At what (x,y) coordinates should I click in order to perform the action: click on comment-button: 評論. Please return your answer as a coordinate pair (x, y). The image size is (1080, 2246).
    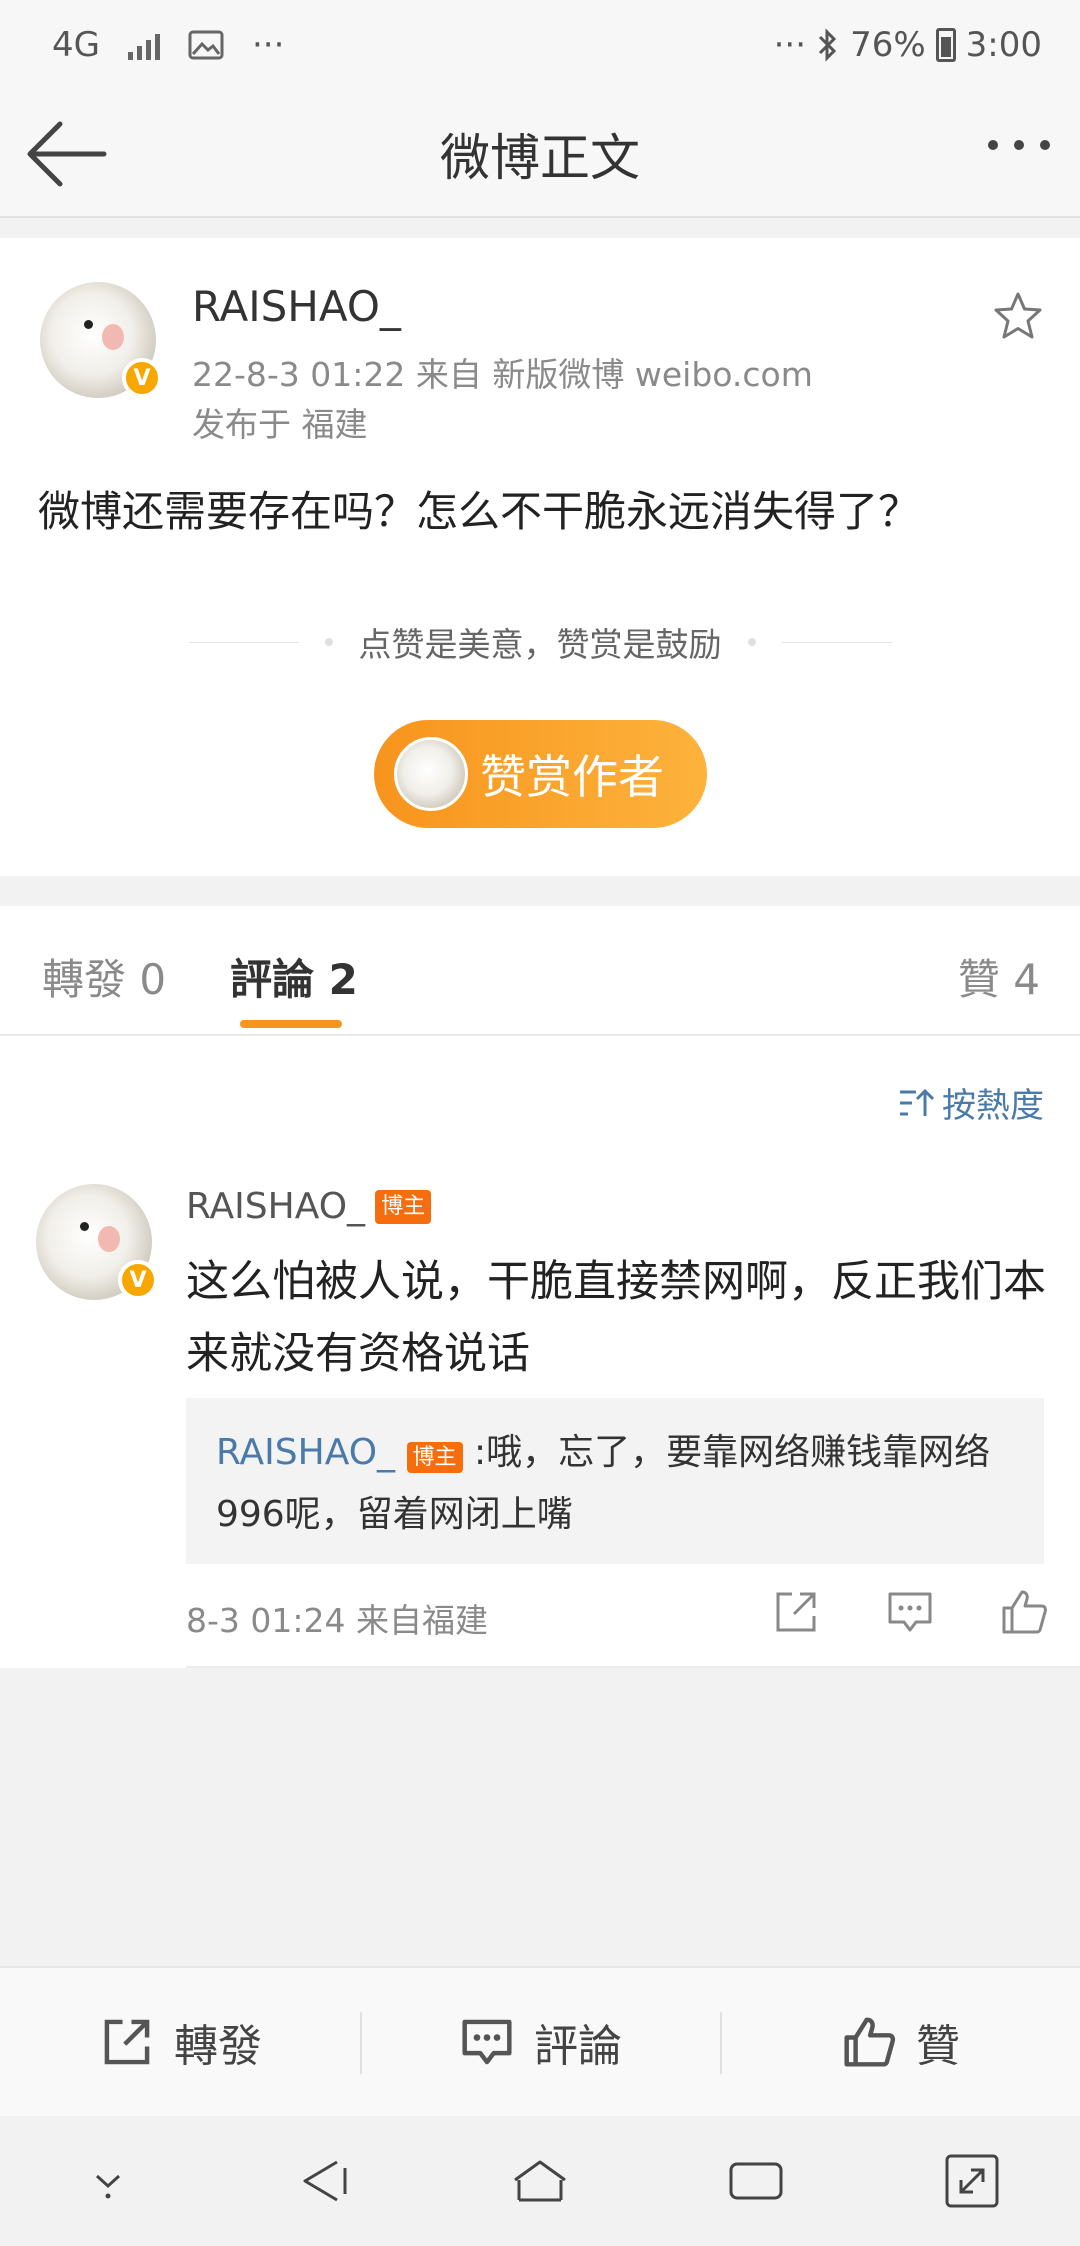
    Looking at the image, I should click on (540, 2042).